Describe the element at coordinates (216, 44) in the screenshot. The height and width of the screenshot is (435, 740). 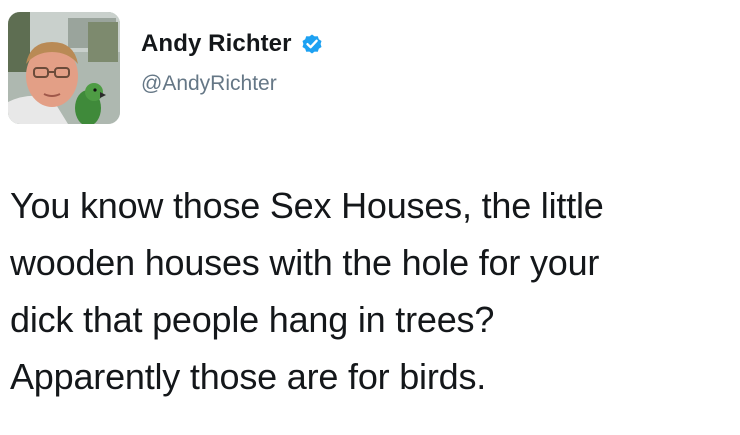
I see `author-display-name: Andy Richter` at that location.